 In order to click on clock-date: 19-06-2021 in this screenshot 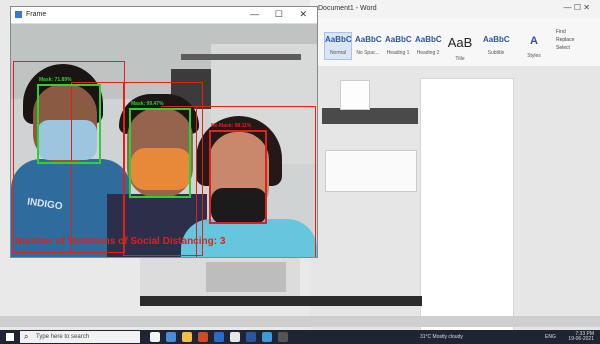, I will do `click(581, 339)`.